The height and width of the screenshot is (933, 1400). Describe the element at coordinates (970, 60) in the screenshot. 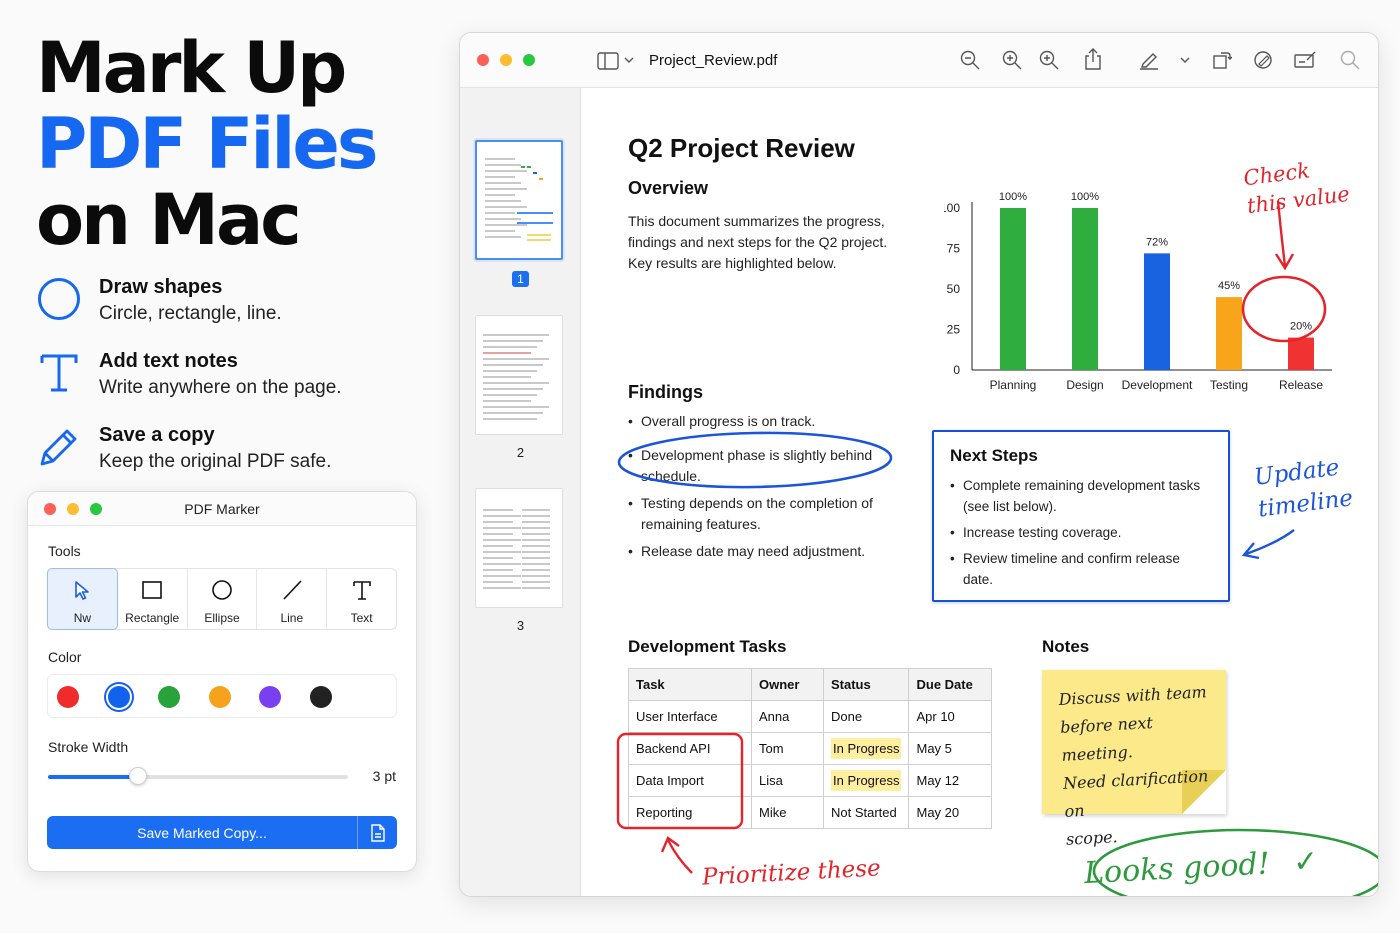

I see `zoom-out-icon` at that location.